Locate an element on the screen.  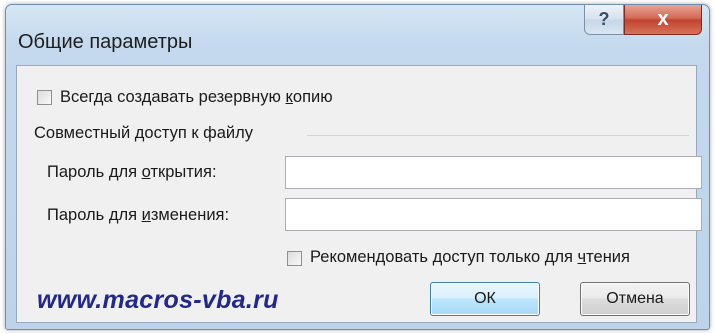
modify-password-label: Пароль для изменения: is located at coordinates (138, 215).